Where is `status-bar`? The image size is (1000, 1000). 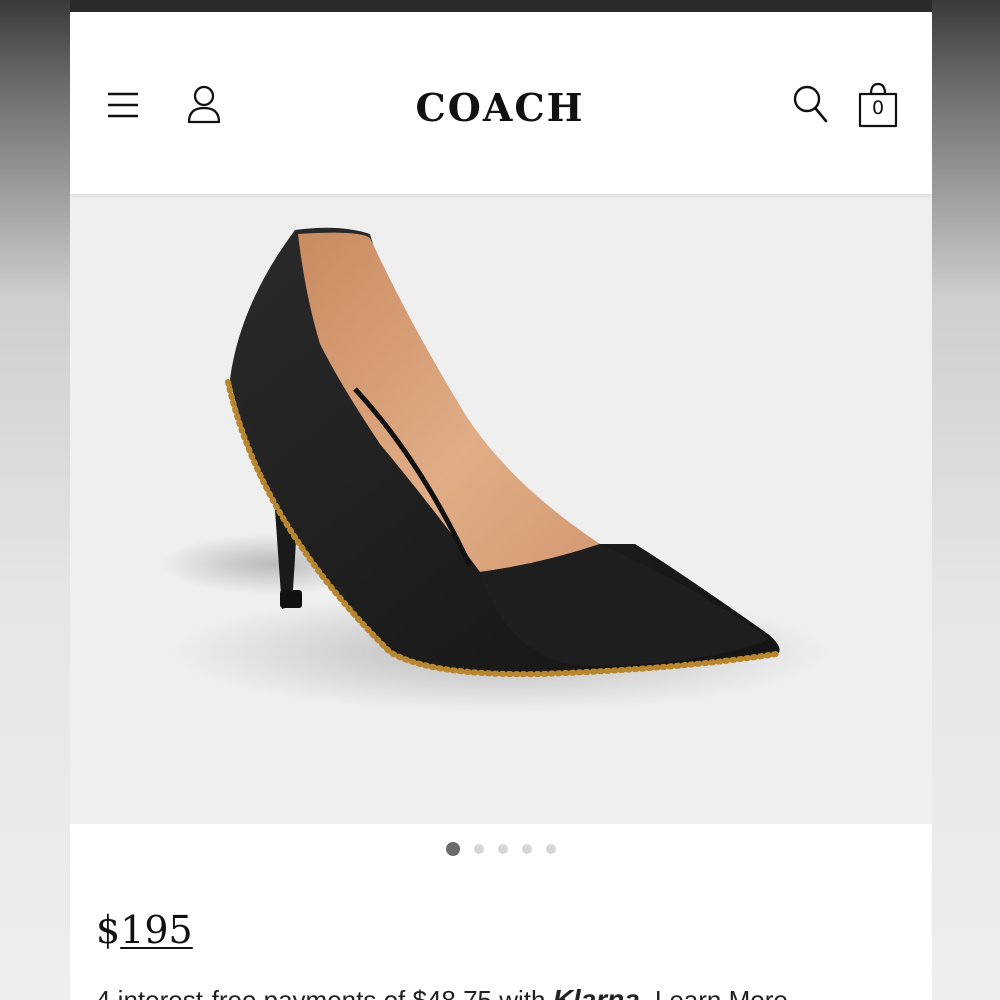
status-bar is located at coordinates (501, 6).